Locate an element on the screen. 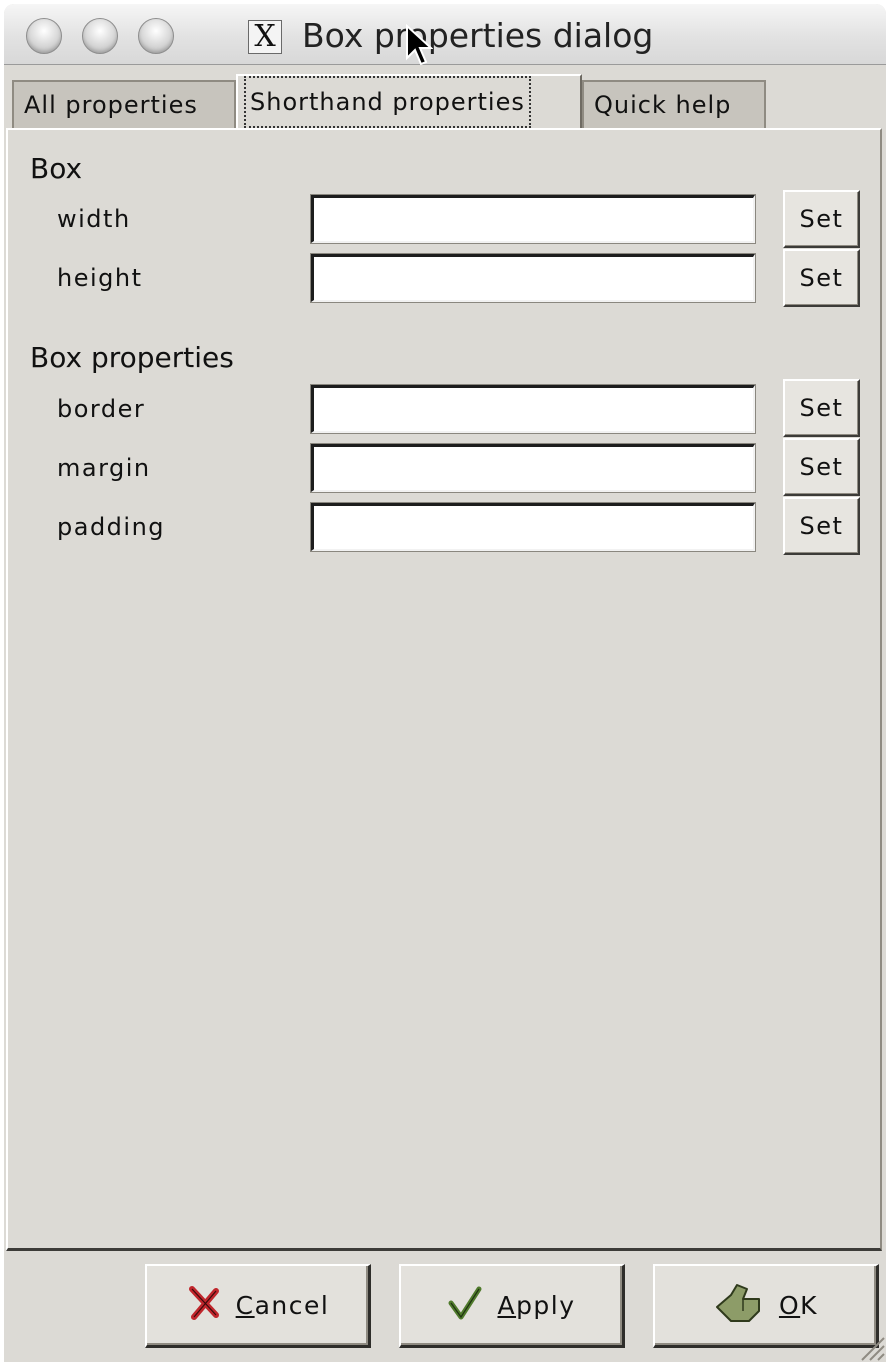 This screenshot has width=890, height=1364. tab-label: All properties is located at coordinates (111, 105).